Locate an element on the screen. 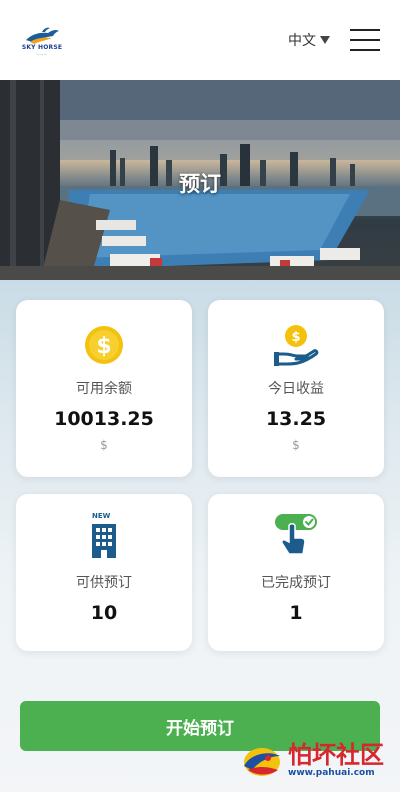  hand-coin-icon: $ is located at coordinates (296, 345).